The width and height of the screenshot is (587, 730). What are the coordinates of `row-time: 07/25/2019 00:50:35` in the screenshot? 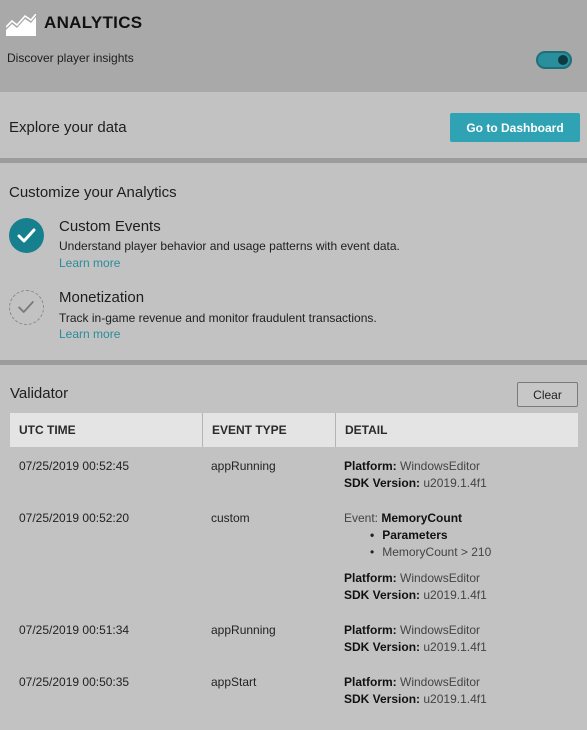 It's located at (74, 682).